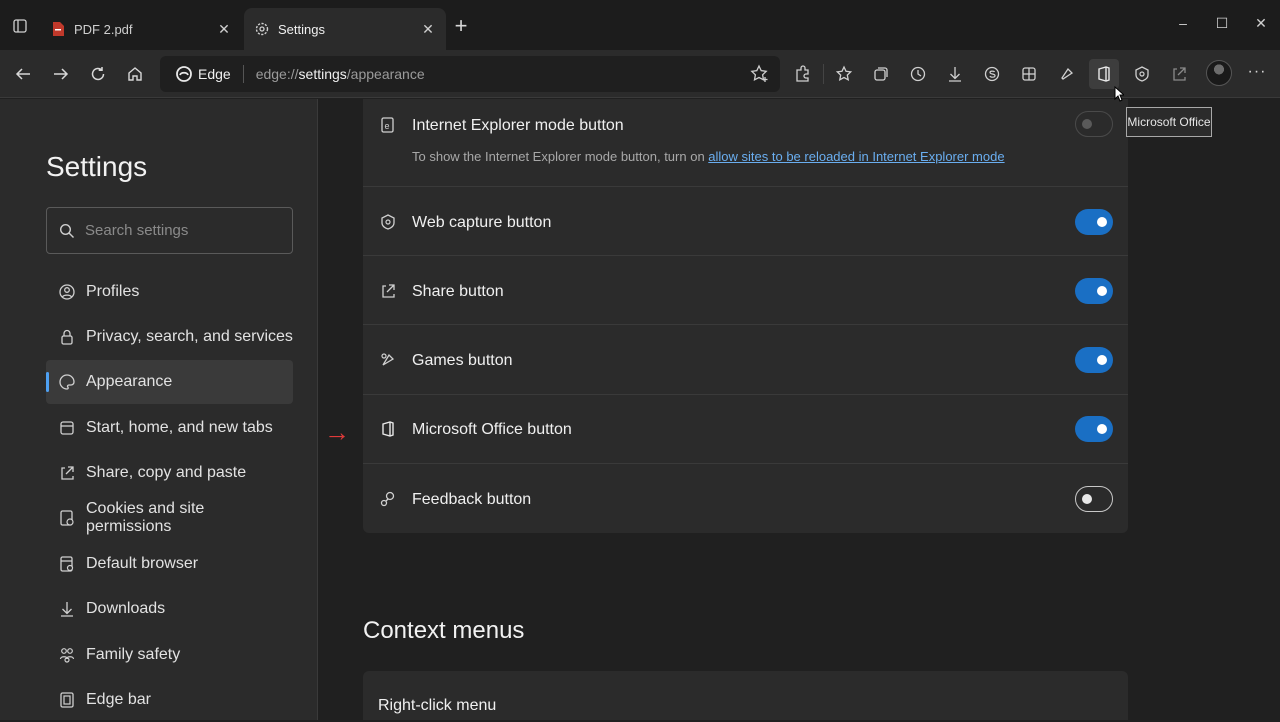 This screenshot has height=722, width=1280. What do you see at coordinates (518, 125) in the screenshot?
I see `setting-label: Internet Explorer mode button` at bounding box center [518, 125].